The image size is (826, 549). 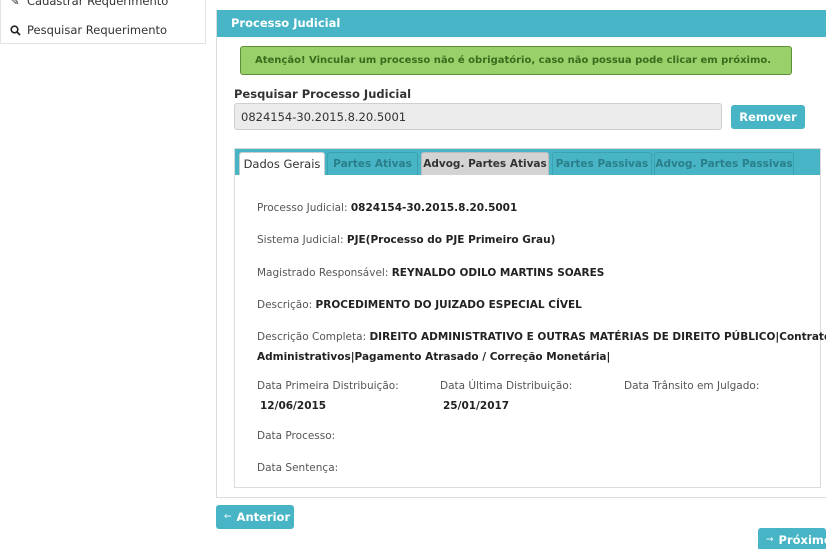 I want to click on detail-value: PJE(Processo do PJE Primeiro Grau), so click(x=451, y=240).